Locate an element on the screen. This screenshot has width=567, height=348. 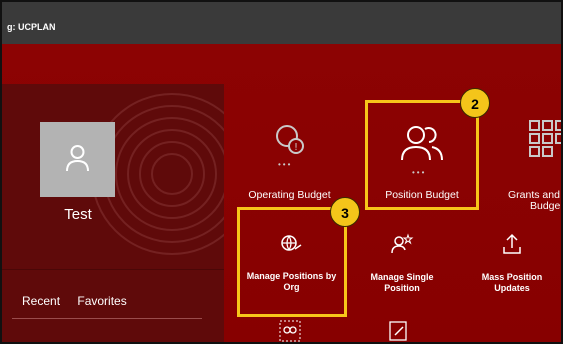
tab-underline is located at coordinates (107, 318).